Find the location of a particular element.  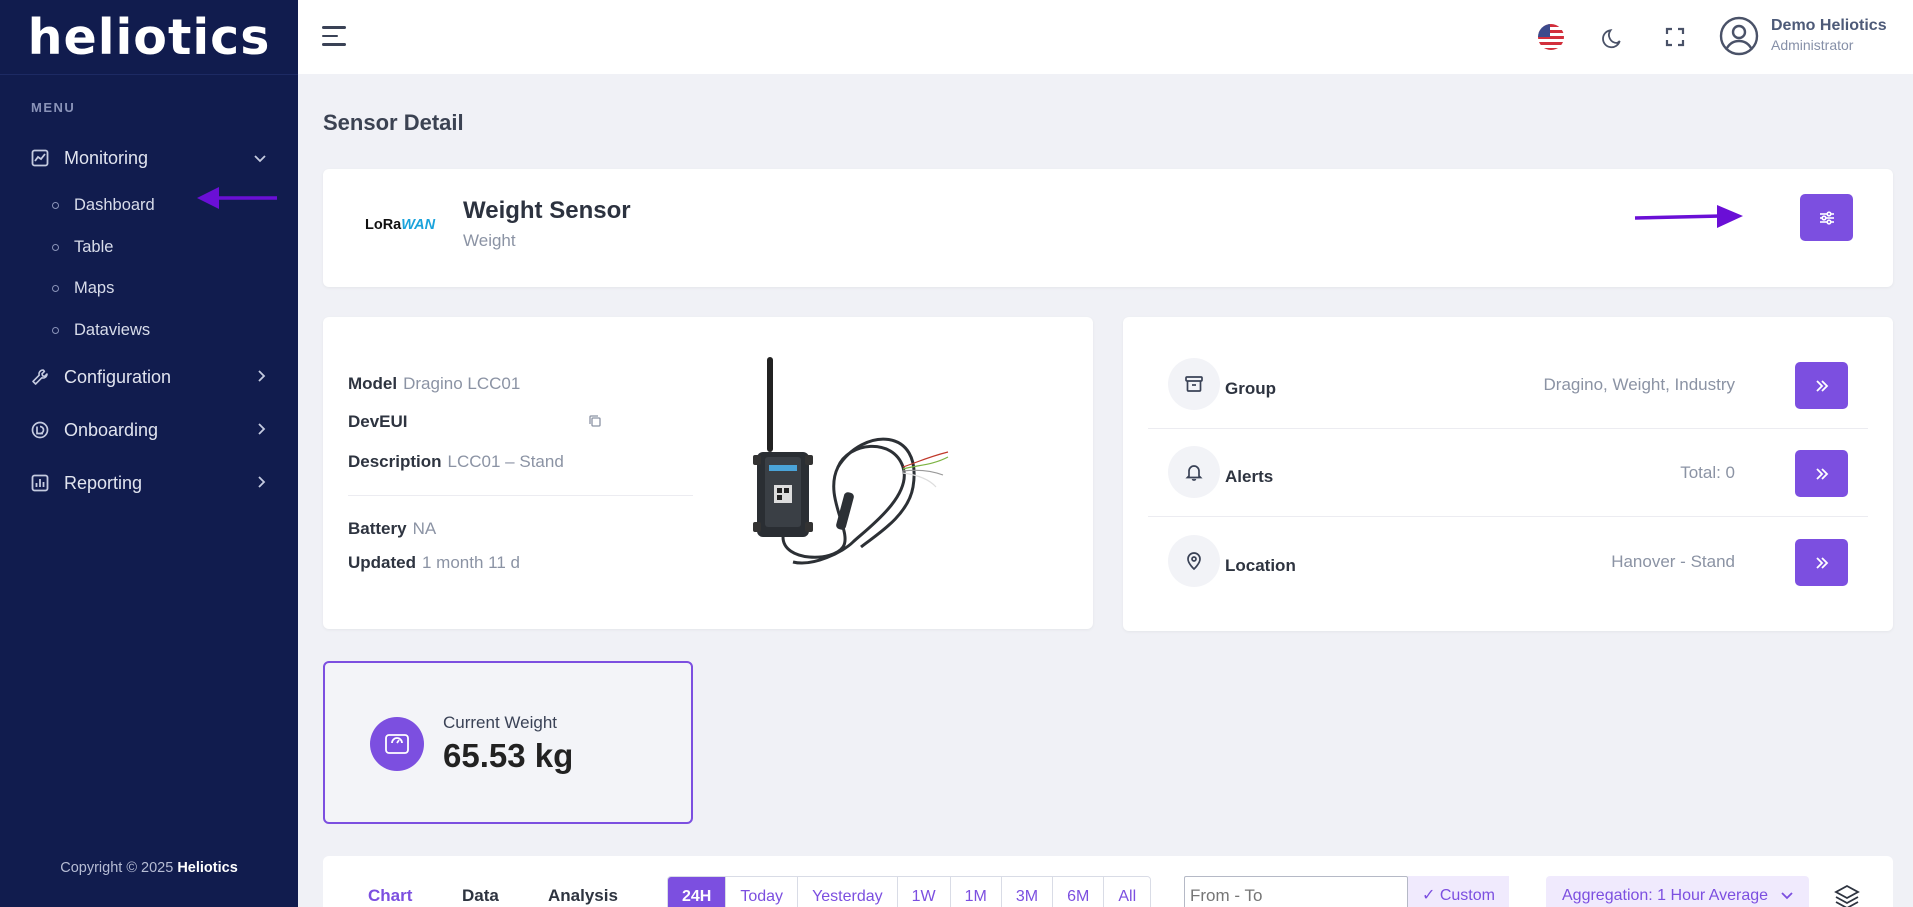

bell-icon is located at coordinates (1194, 472).